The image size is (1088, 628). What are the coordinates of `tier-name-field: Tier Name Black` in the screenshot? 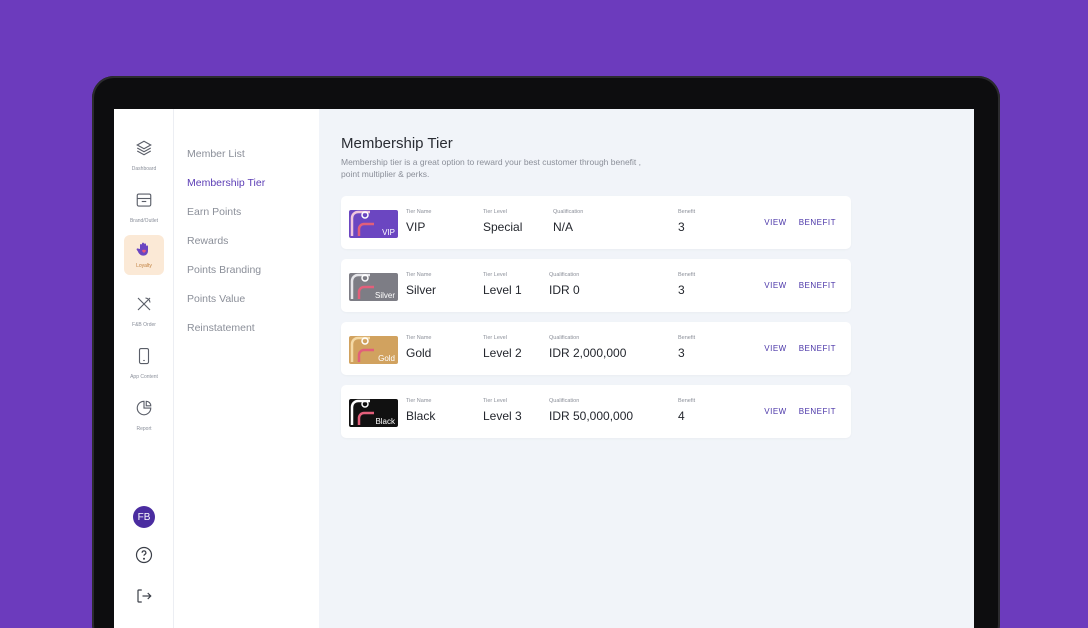 It's located at (420, 410).